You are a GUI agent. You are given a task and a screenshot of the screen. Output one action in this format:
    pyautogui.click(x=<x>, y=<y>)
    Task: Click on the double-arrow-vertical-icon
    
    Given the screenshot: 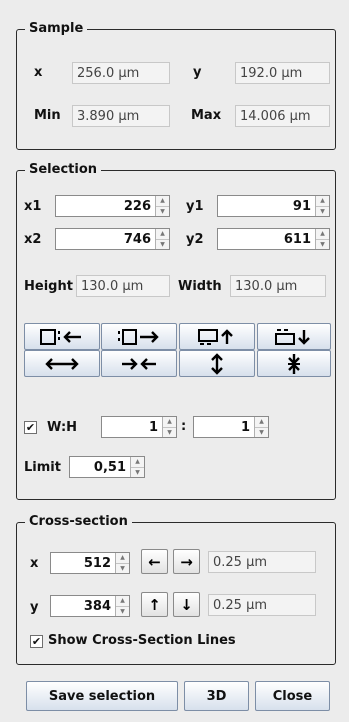 What is the action you would take?
    pyautogui.click(x=217, y=363)
    